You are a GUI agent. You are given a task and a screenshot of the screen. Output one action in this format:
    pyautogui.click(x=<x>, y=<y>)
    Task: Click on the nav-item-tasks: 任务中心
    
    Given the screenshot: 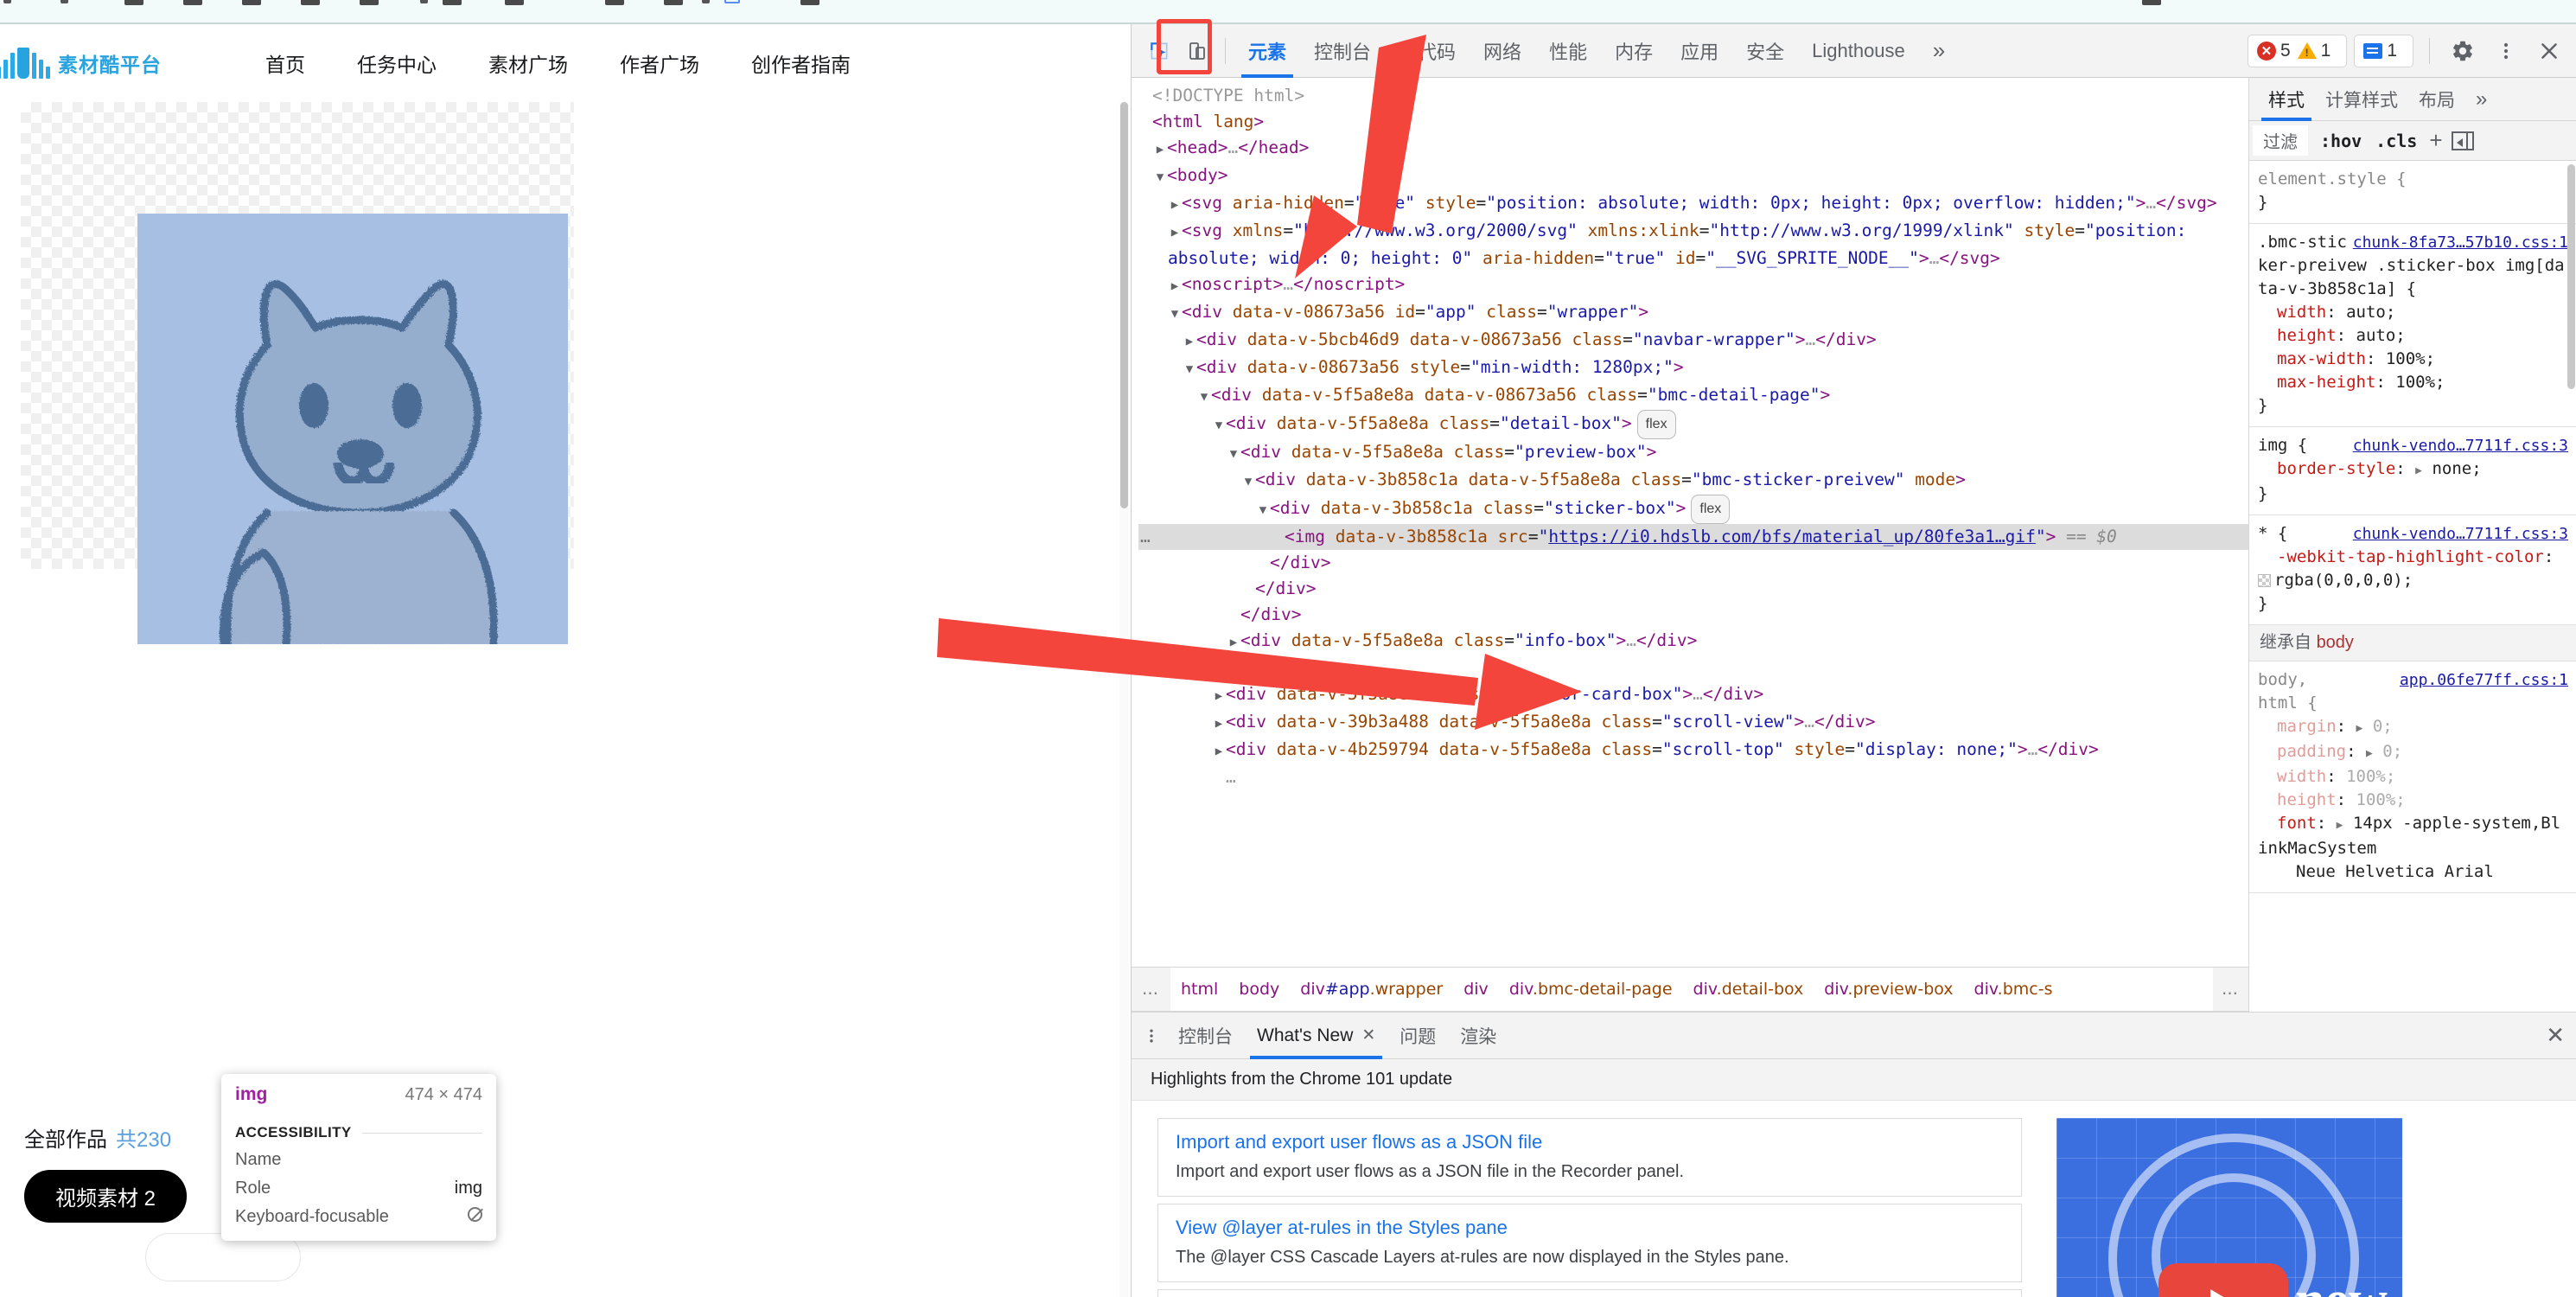 What is the action you would take?
    pyautogui.click(x=397, y=63)
    